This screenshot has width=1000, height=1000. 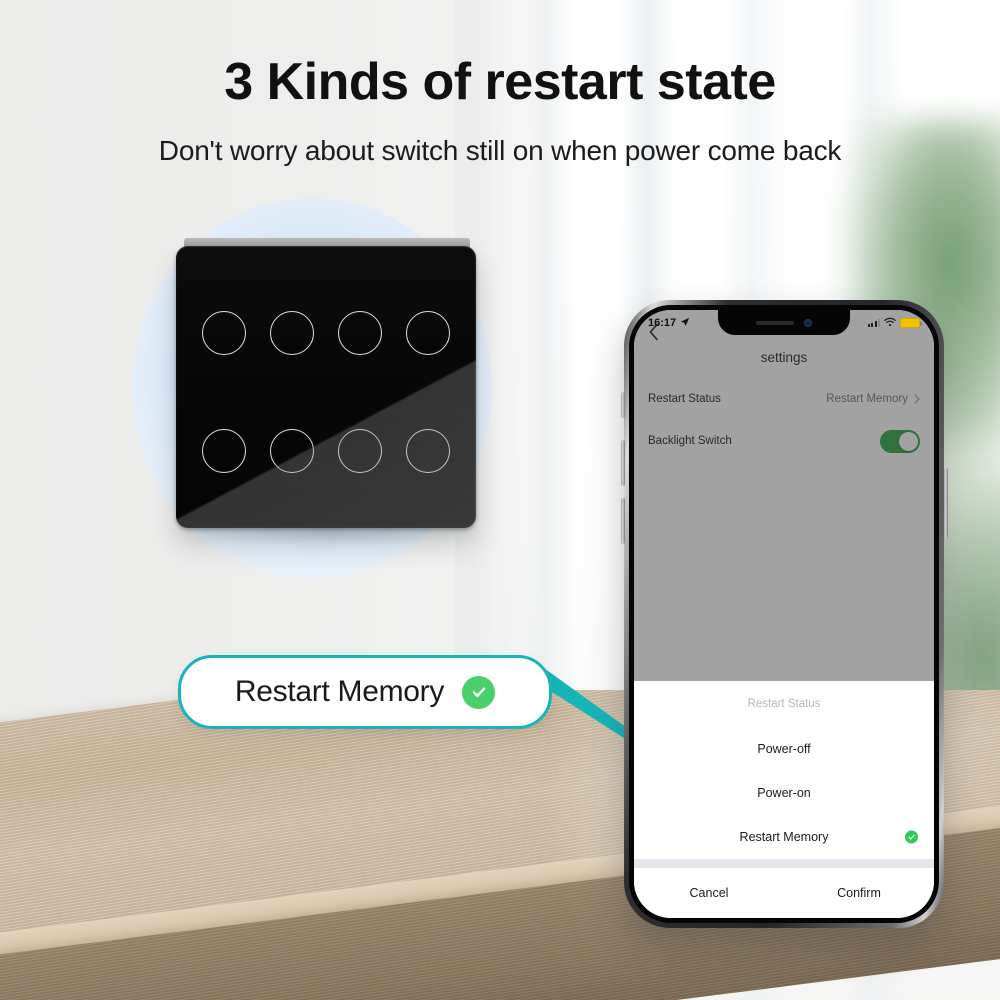 What do you see at coordinates (808, 322) in the screenshot?
I see `front-camera-icon` at bounding box center [808, 322].